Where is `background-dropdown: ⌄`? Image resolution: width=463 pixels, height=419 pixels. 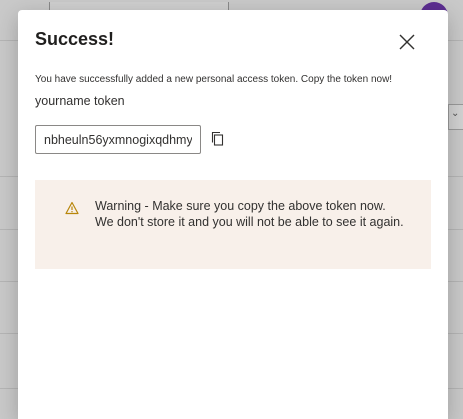
background-dropdown: ⌄ is located at coordinates (455, 117).